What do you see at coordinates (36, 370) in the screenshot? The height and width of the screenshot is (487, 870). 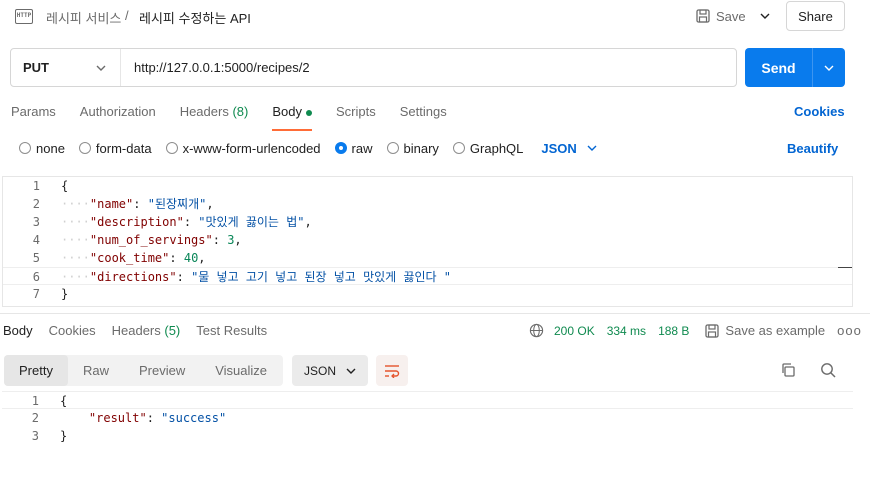 I see `view-tab-pretty: Pretty` at bounding box center [36, 370].